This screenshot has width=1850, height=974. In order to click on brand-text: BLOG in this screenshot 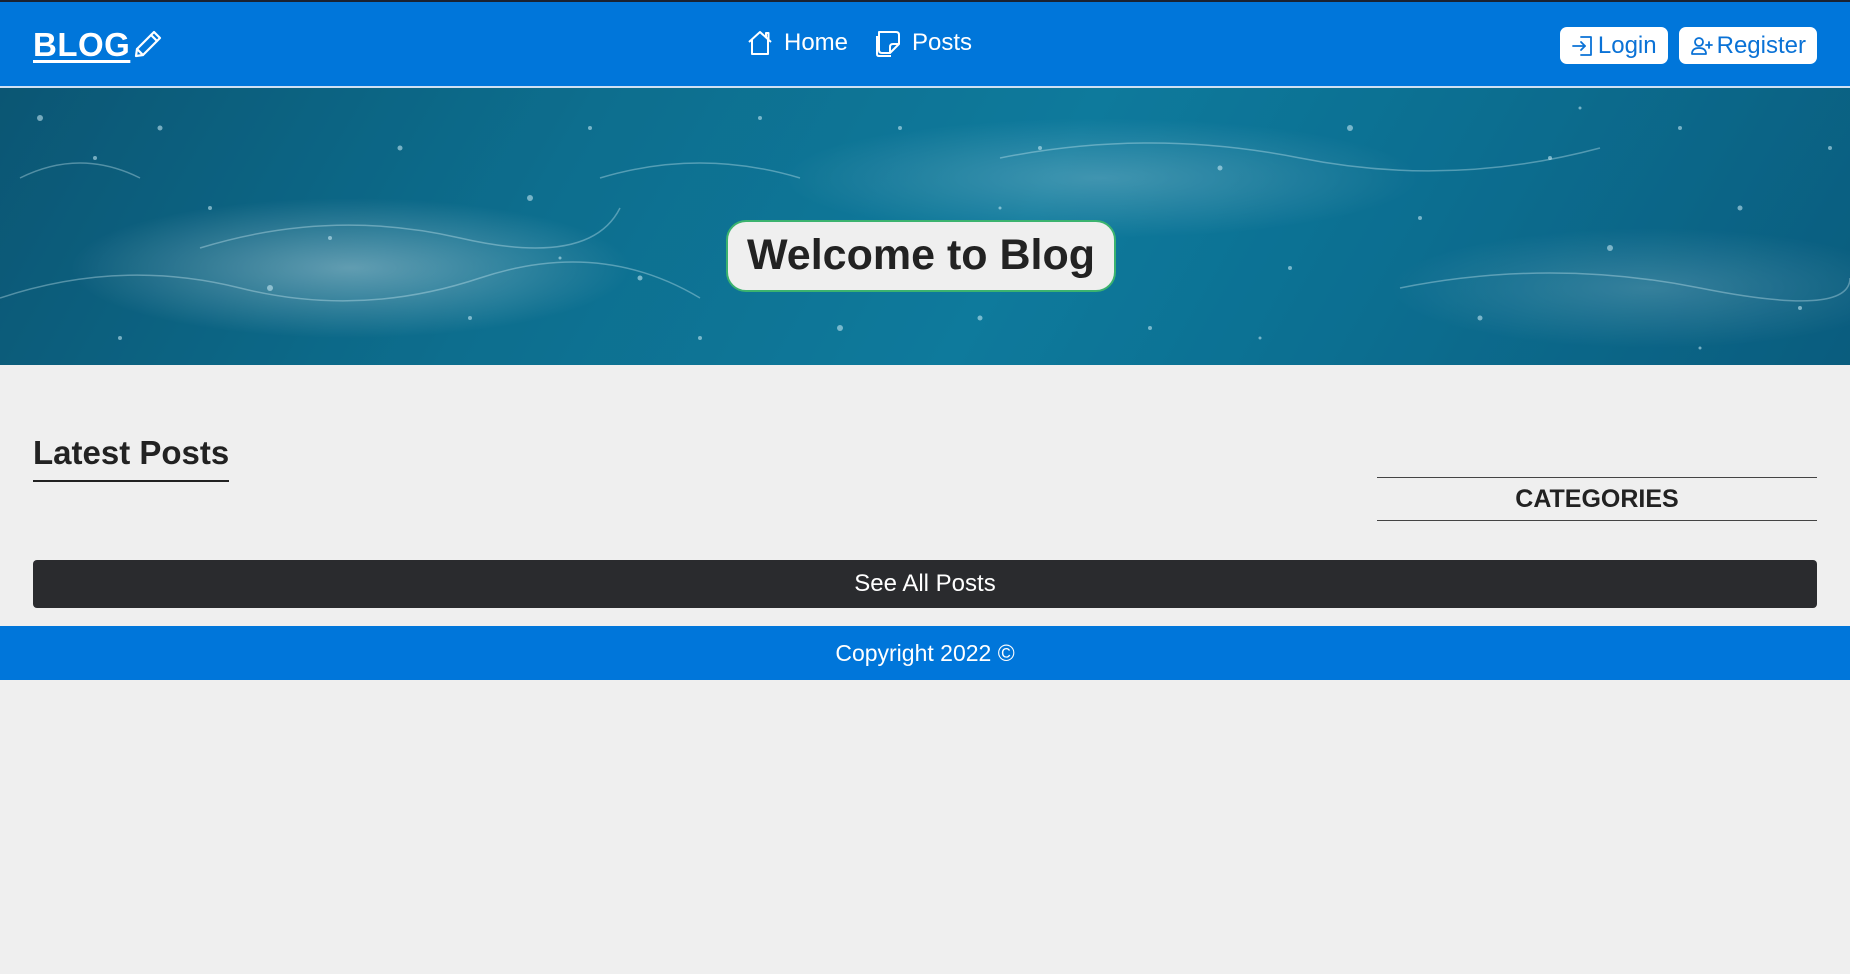, I will do `click(82, 44)`.